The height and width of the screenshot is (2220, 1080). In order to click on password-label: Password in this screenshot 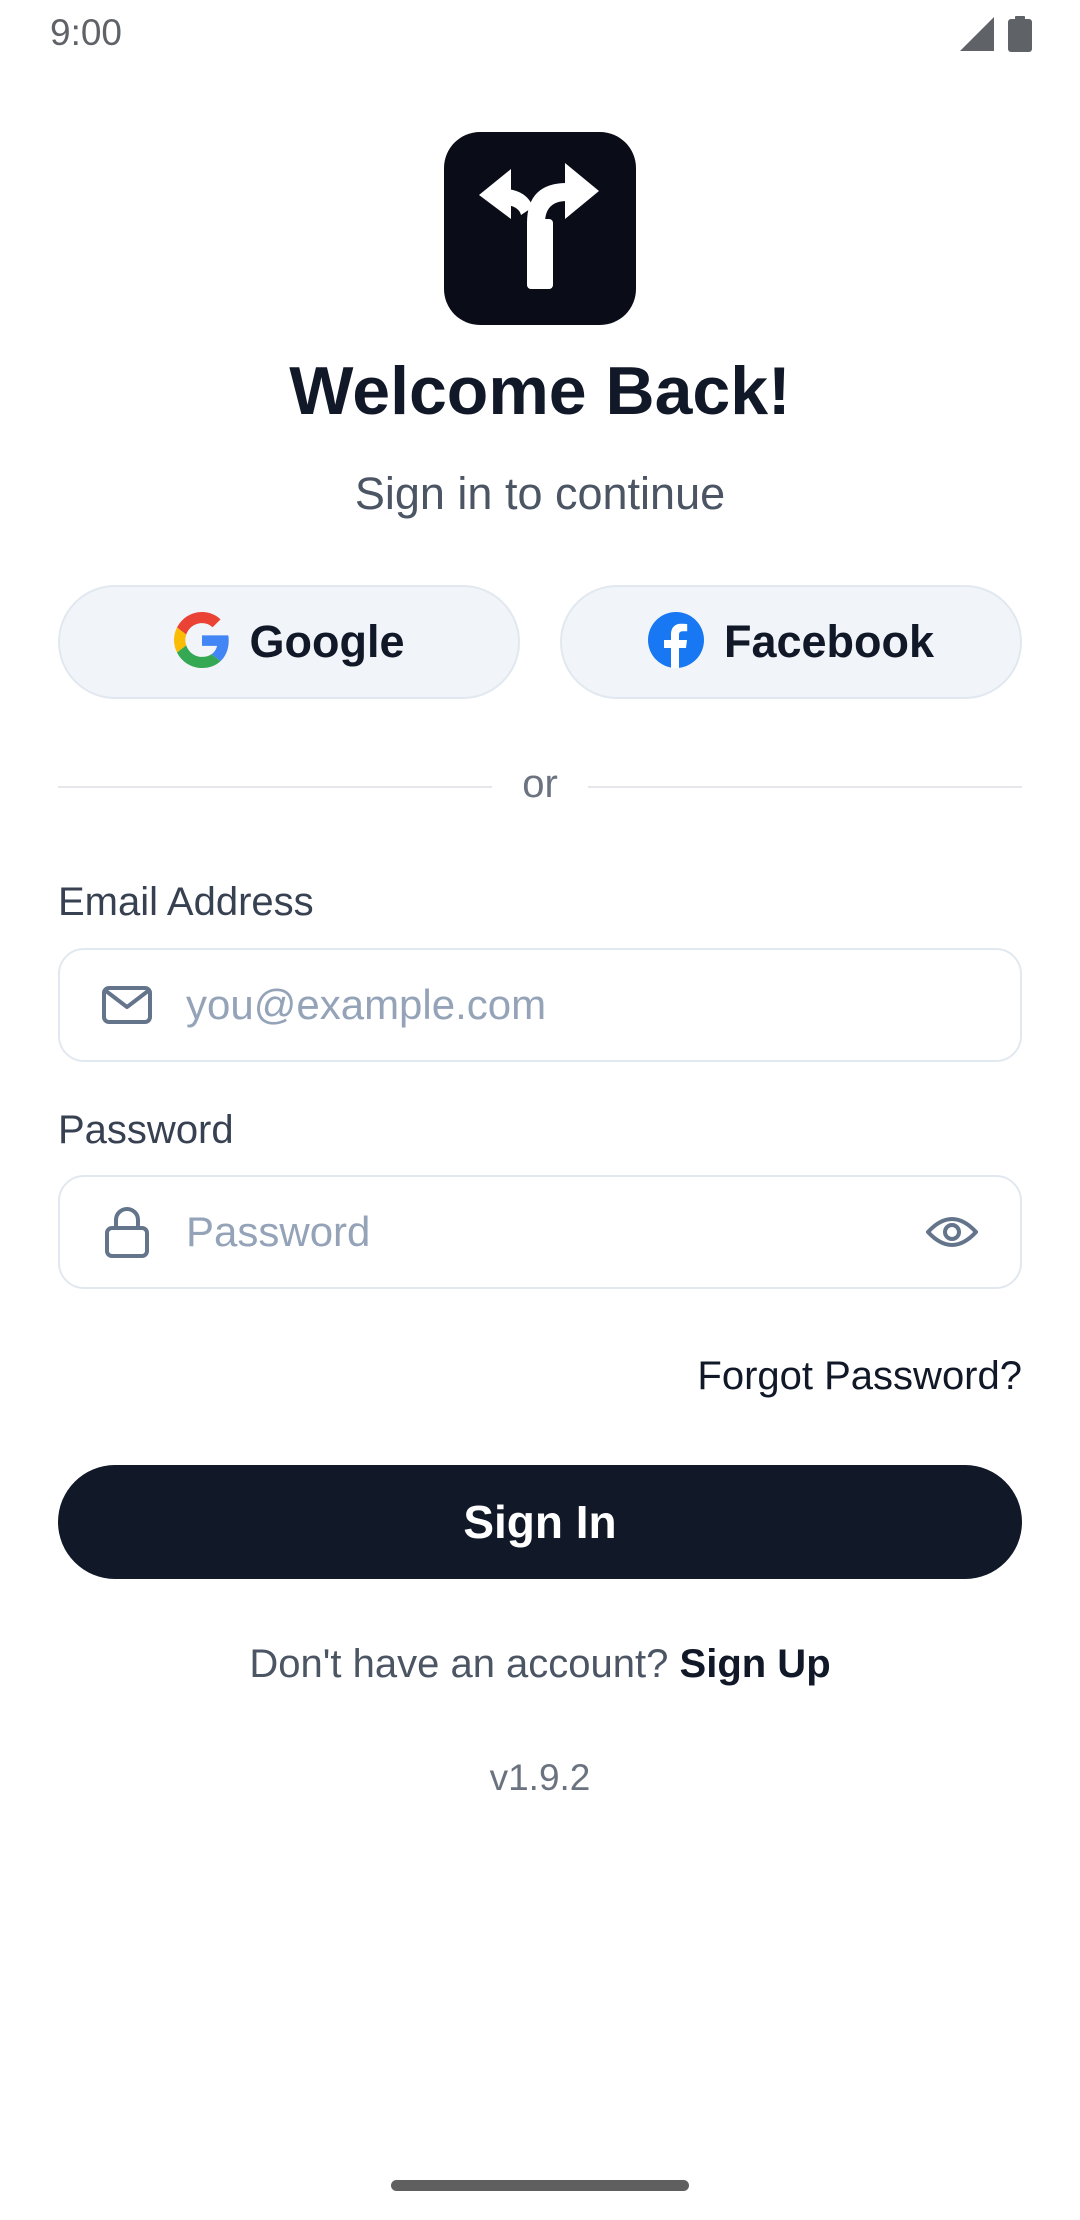, I will do `click(146, 1130)`.